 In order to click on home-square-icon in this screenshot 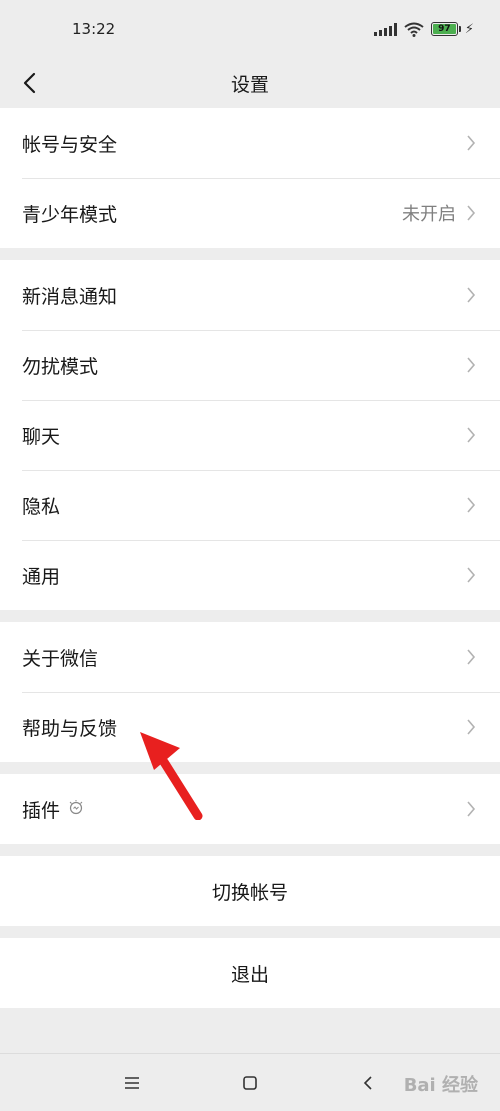, I will do `click(250, 1082)`.